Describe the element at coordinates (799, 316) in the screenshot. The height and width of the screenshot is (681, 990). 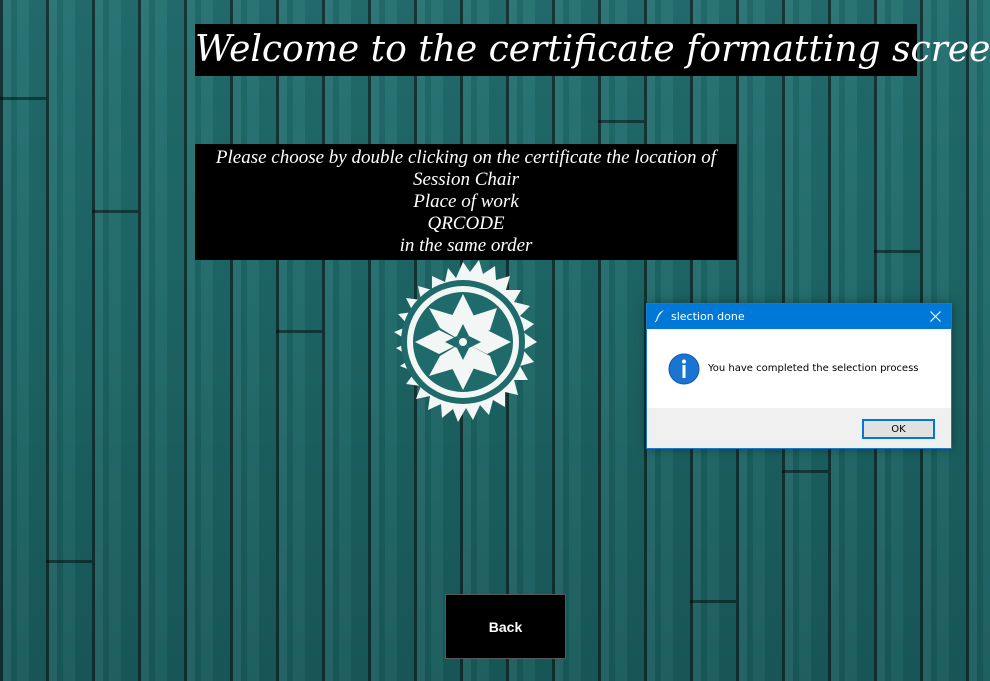
I see `dialog-titlebar: slection done` at that location.